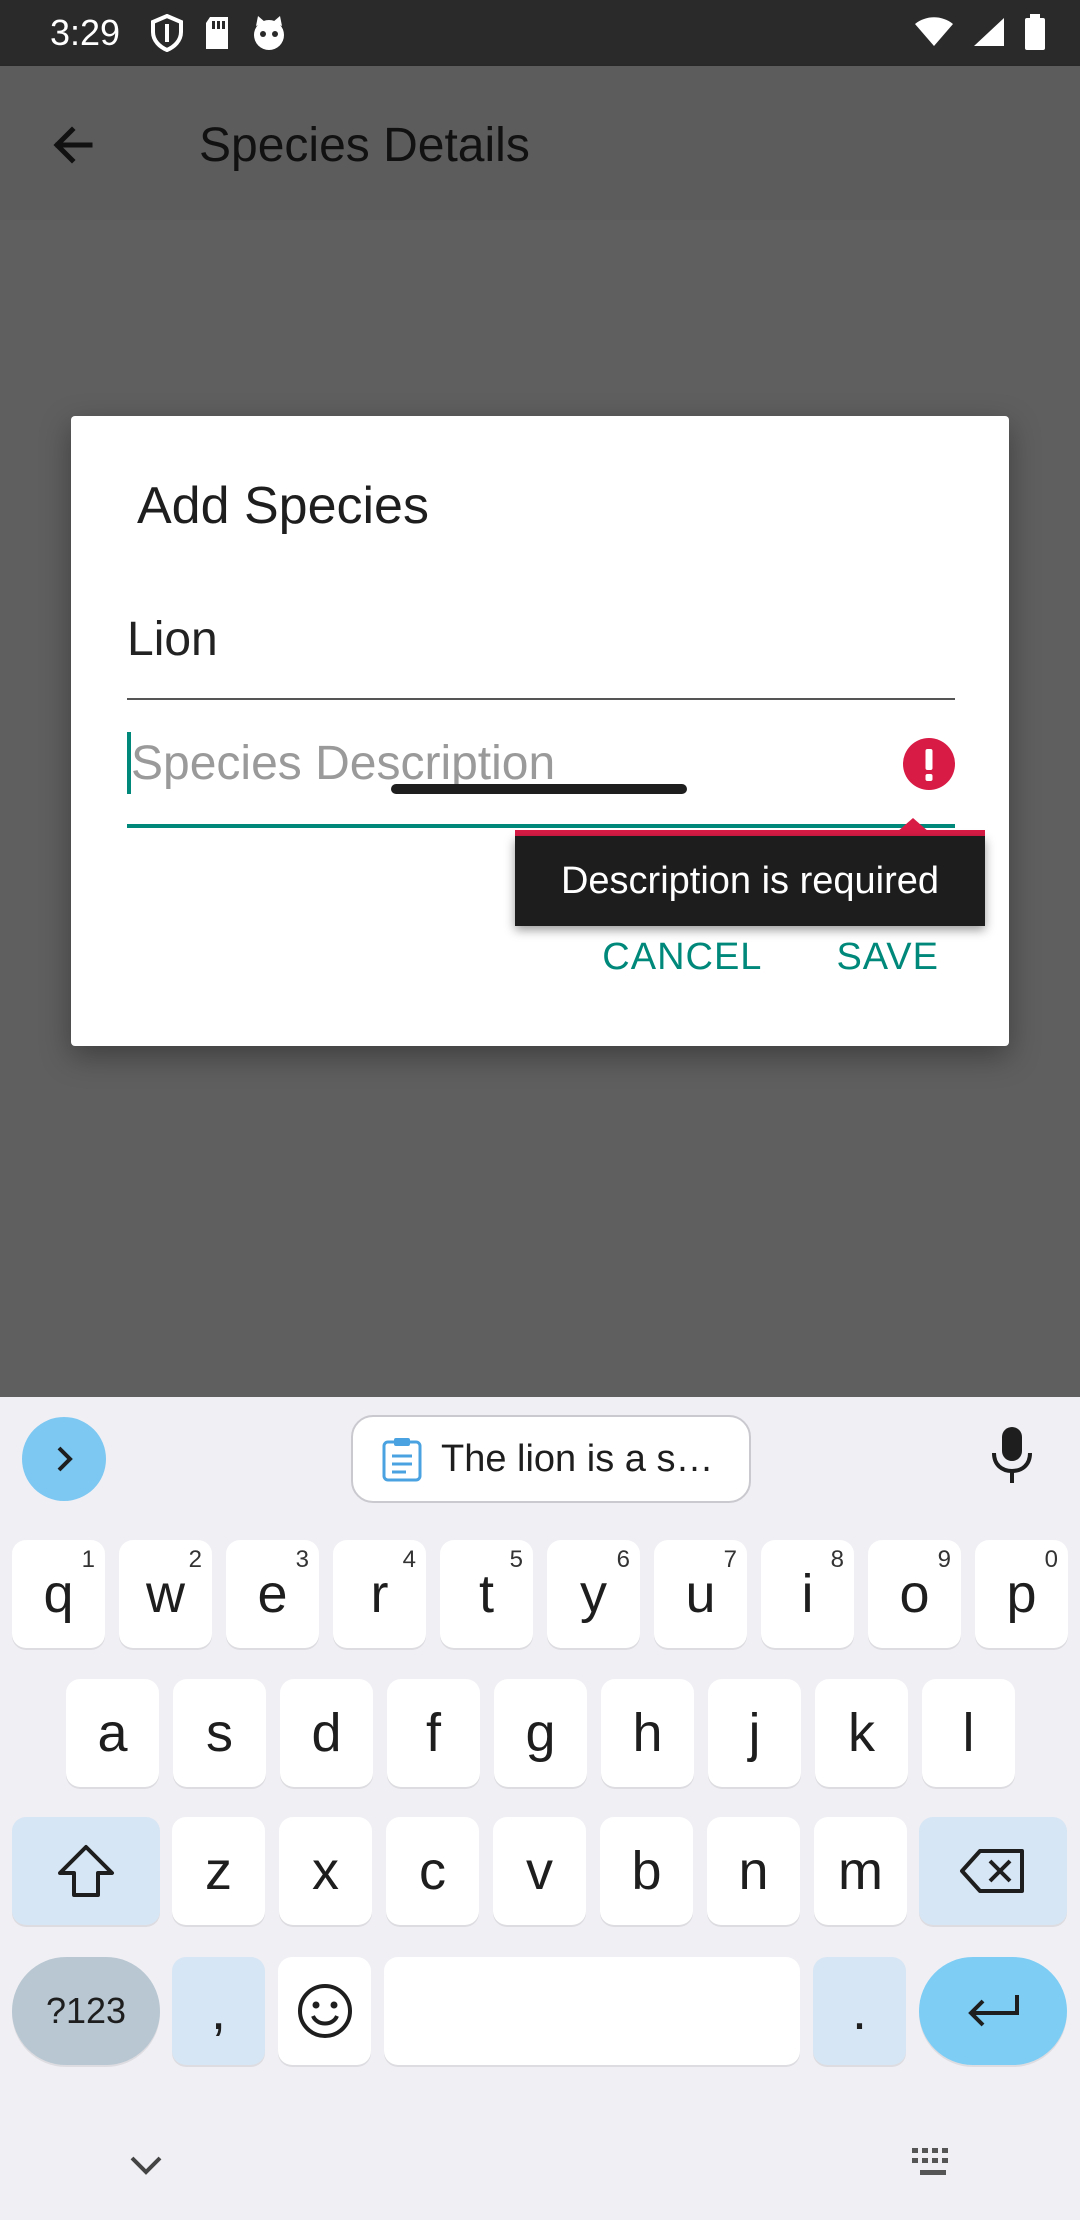 This screenshot has height=2220, width=1080. What do you see at coordinates (540, 2166) in the screenshot?
I see `keyboard-bottom-bar` at bounding box center [540, 2166].